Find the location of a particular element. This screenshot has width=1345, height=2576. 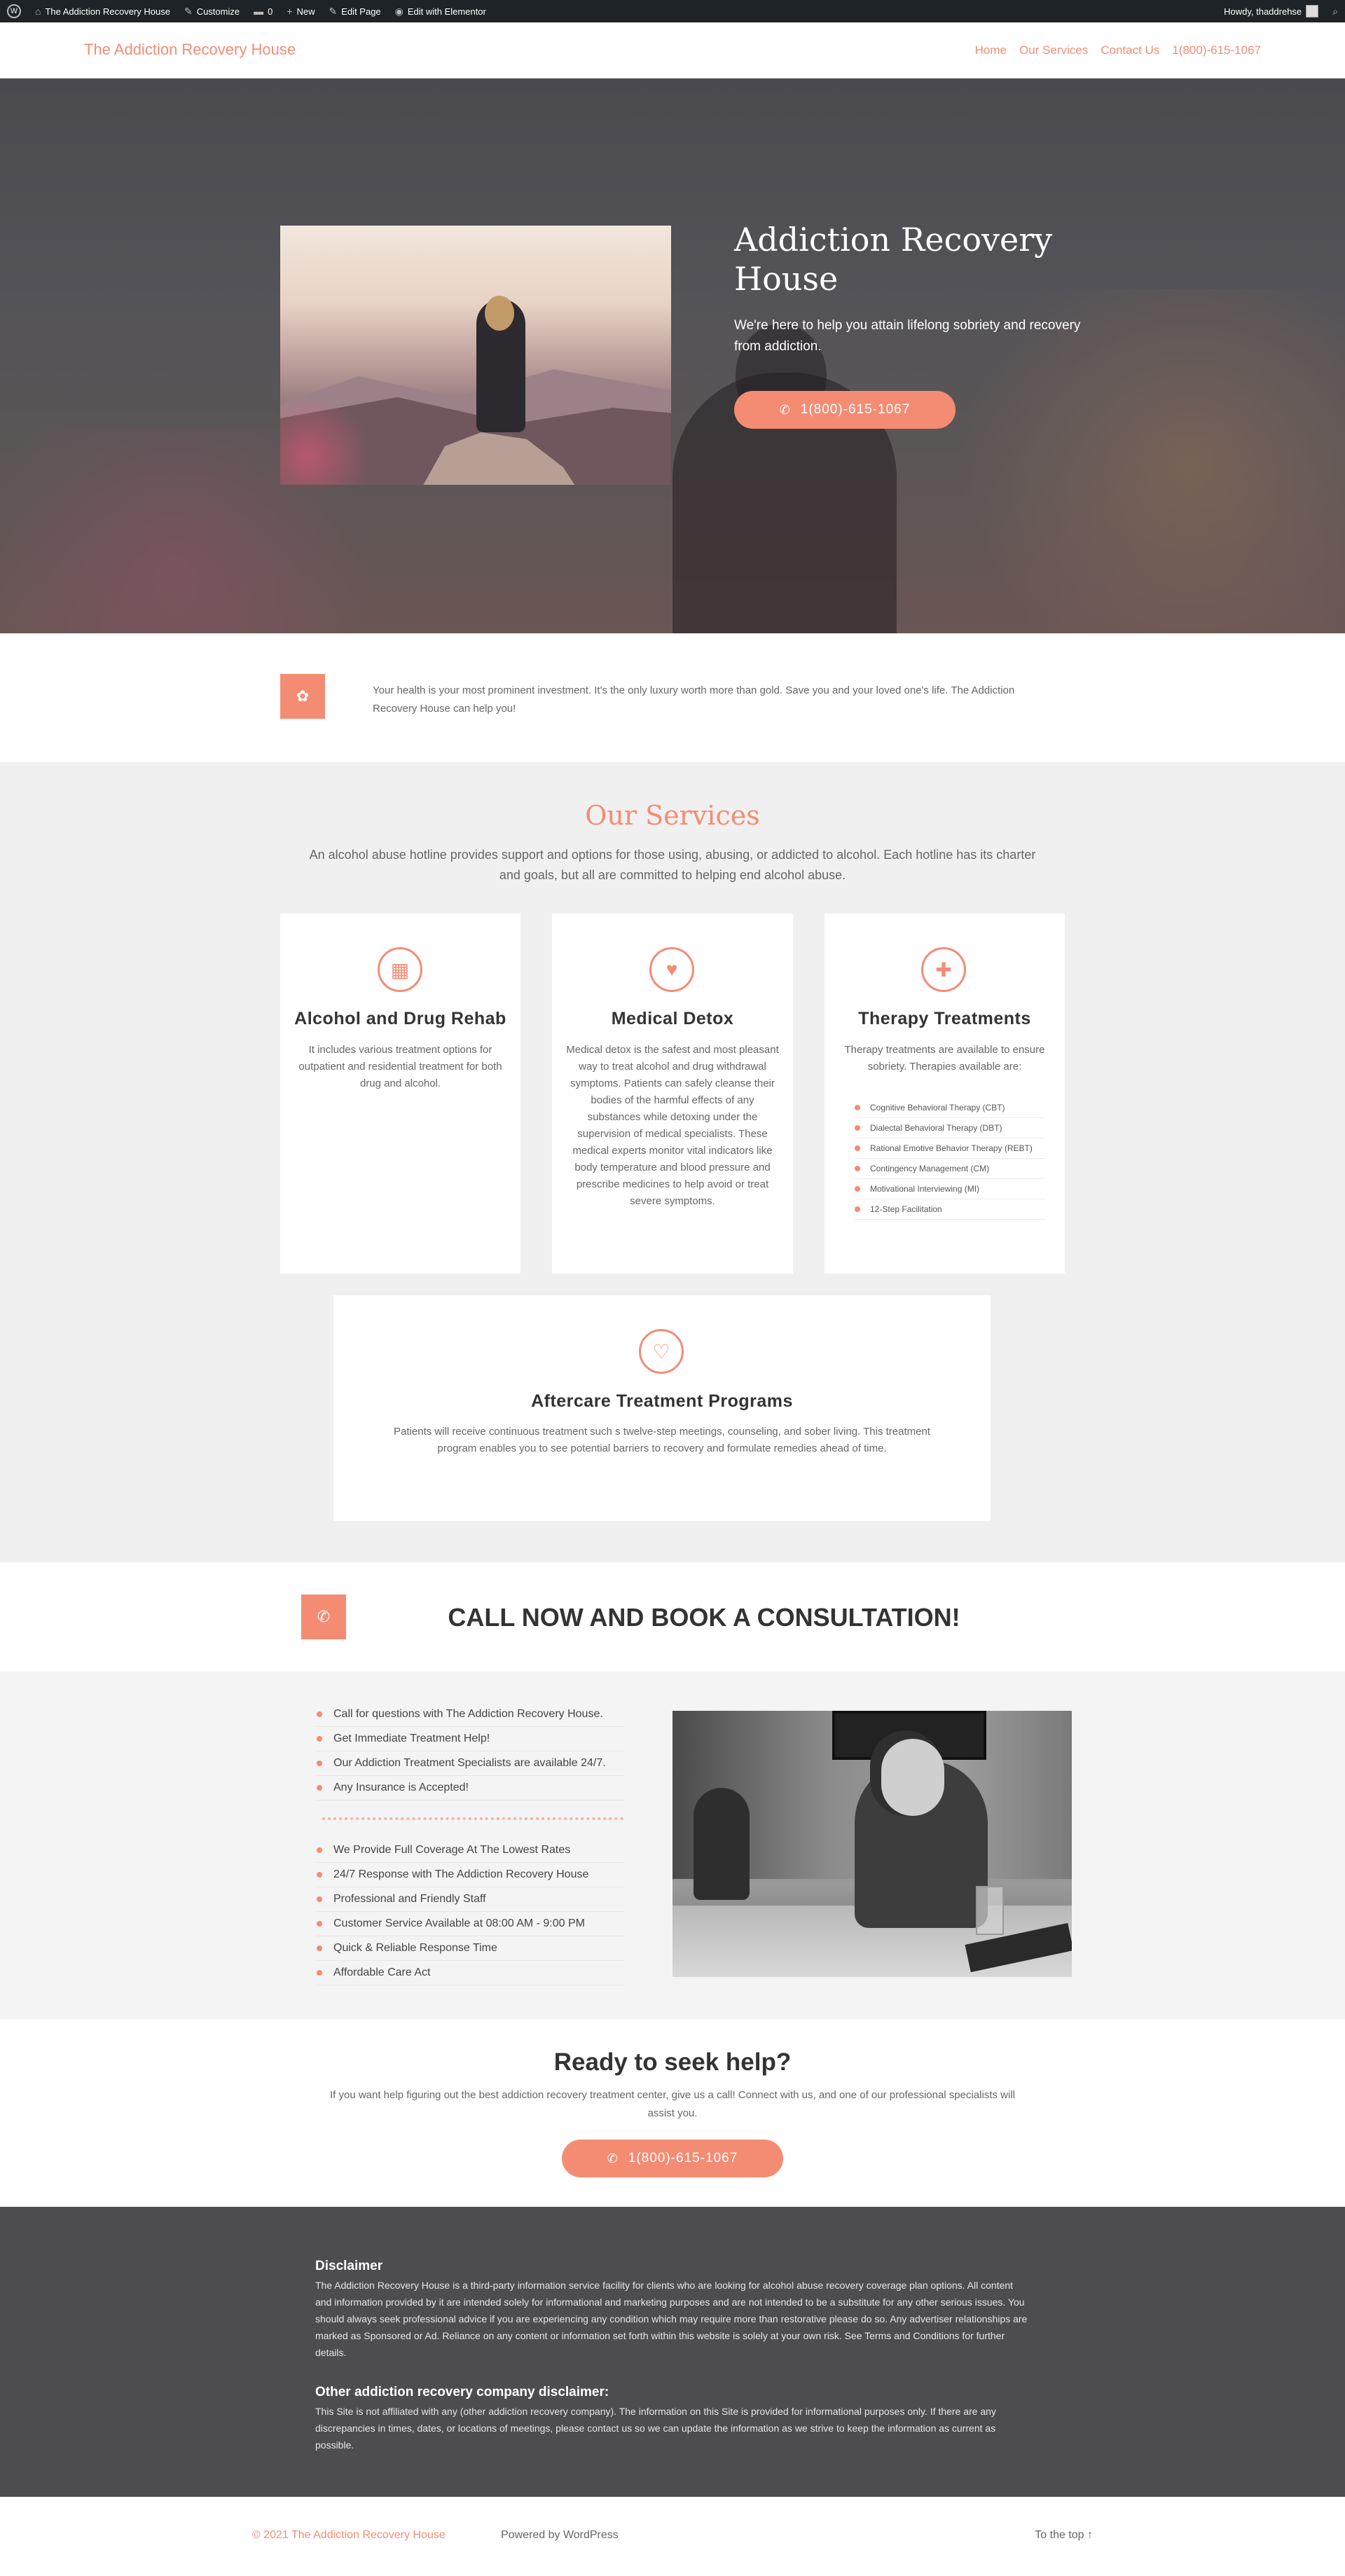

admin-site-name: ⌂ The Addiction Recovery House is located at coordinates (102, 11).